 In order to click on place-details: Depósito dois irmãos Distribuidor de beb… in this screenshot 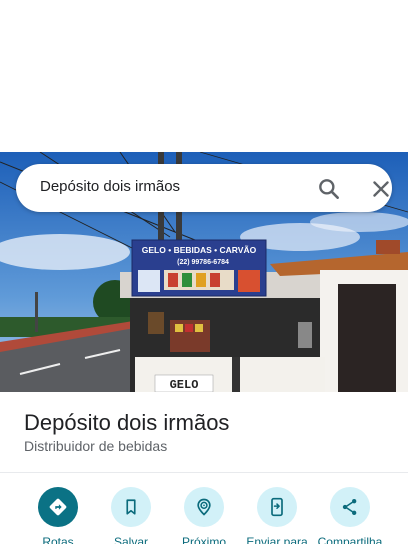, I will do `click(204, 432)`.